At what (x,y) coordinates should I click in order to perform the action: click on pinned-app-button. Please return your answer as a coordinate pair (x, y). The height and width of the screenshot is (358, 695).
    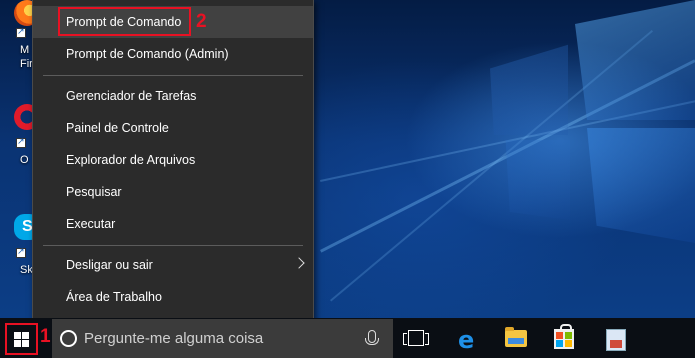
    Looking at the image, I should click on (616, 339).